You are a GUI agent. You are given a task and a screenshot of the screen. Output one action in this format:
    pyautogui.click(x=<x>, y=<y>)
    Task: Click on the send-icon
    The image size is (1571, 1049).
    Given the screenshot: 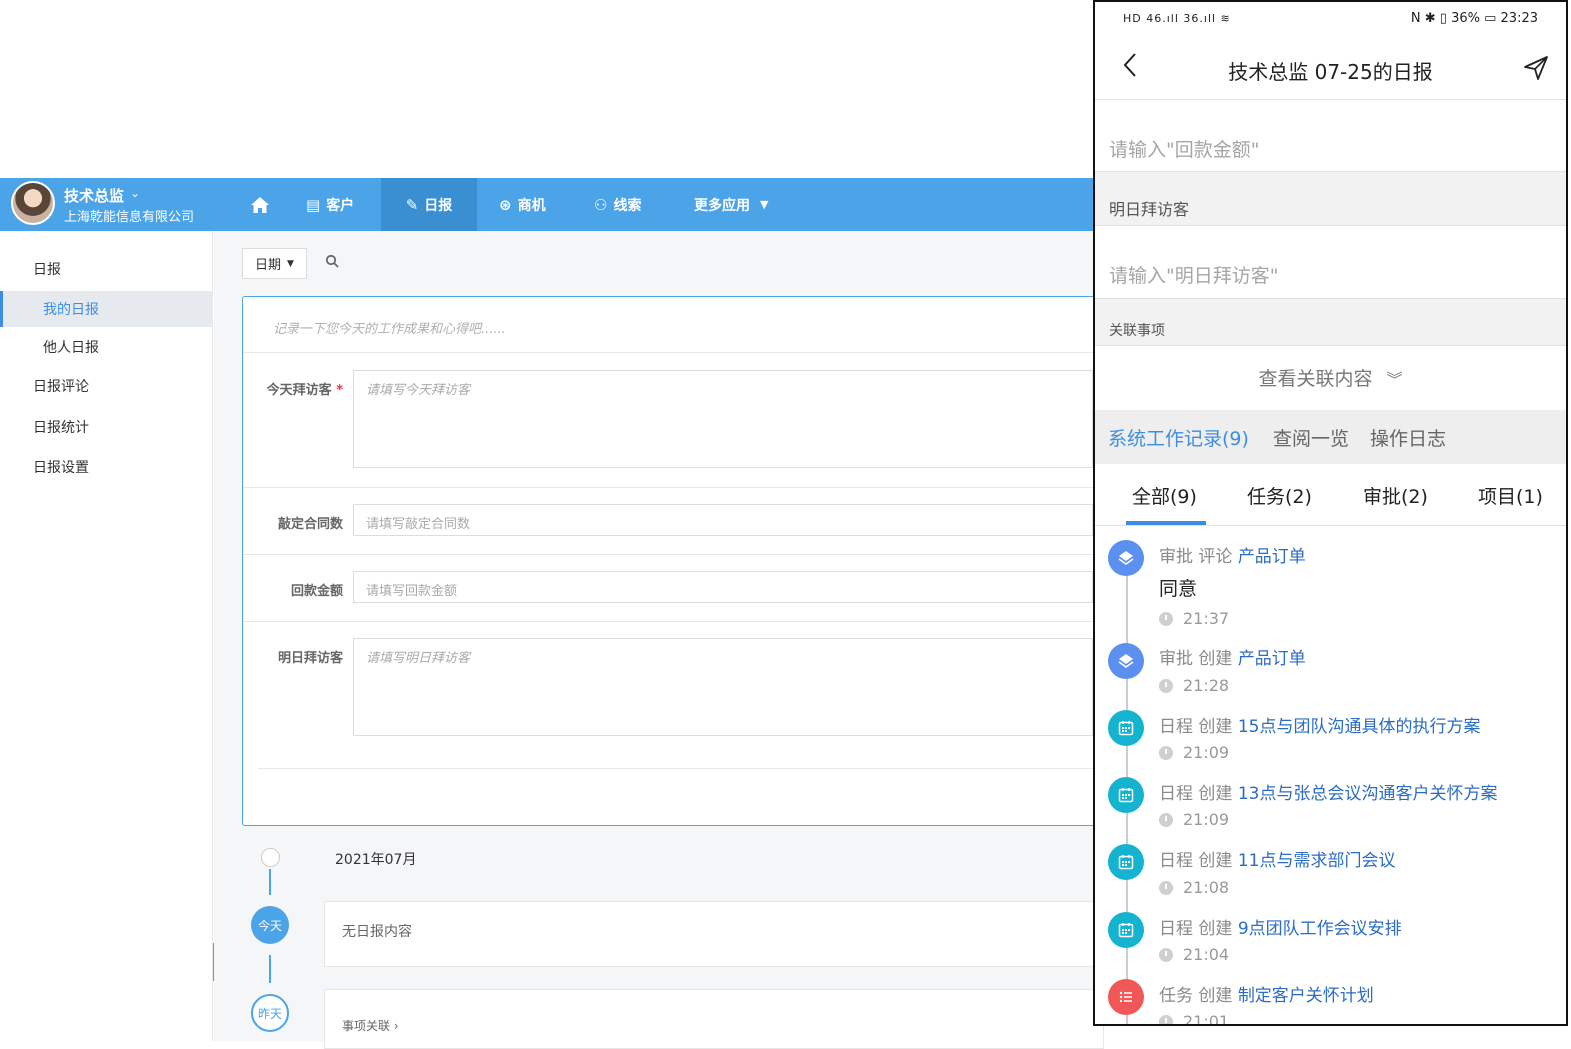 What is the action you would take?
    pyautogui.click(x=1536, y=68)
    